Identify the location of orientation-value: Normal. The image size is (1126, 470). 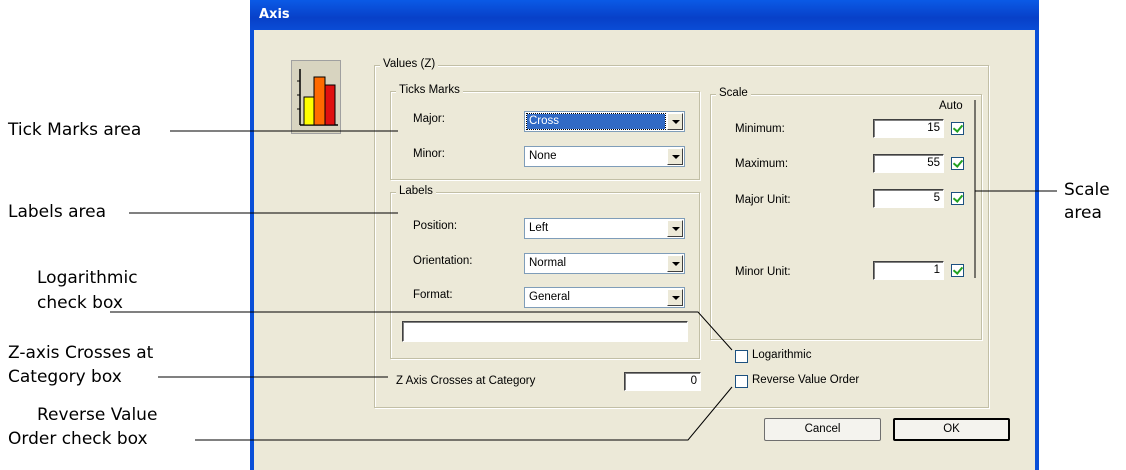
(548, 263).